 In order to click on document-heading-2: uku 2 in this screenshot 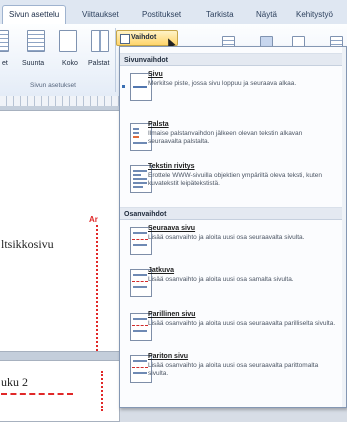, I will do `click(14, 382)`.